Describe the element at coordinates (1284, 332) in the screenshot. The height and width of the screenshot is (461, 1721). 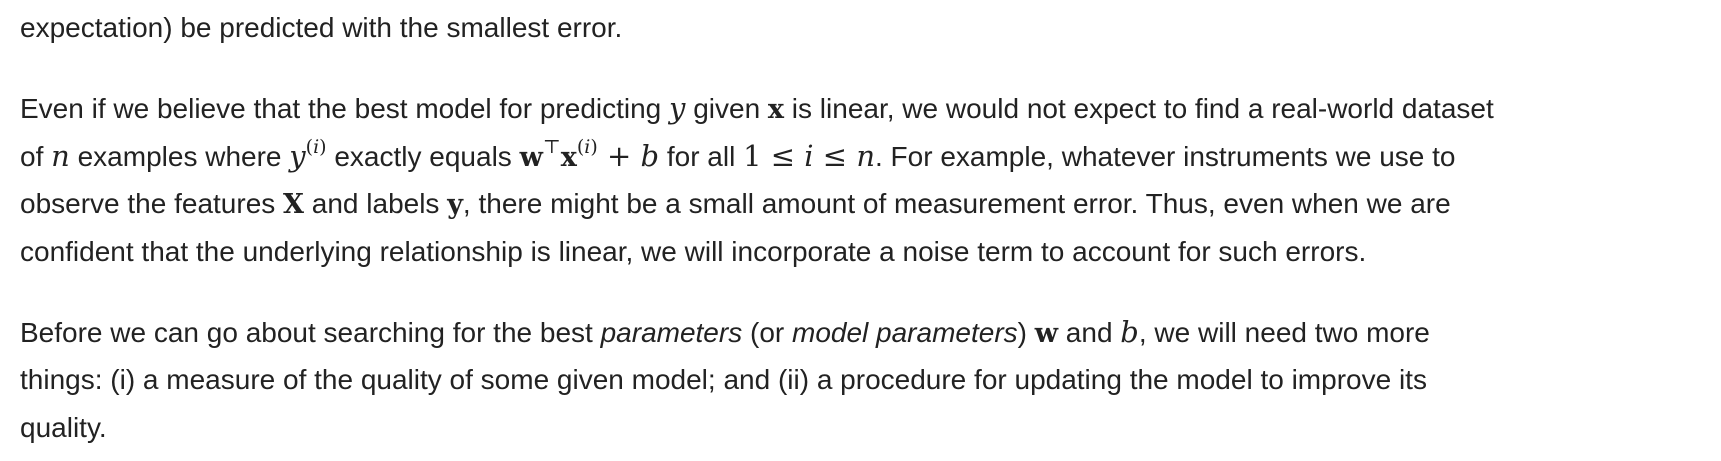
I see `text-run: , we will need two more` at that location.